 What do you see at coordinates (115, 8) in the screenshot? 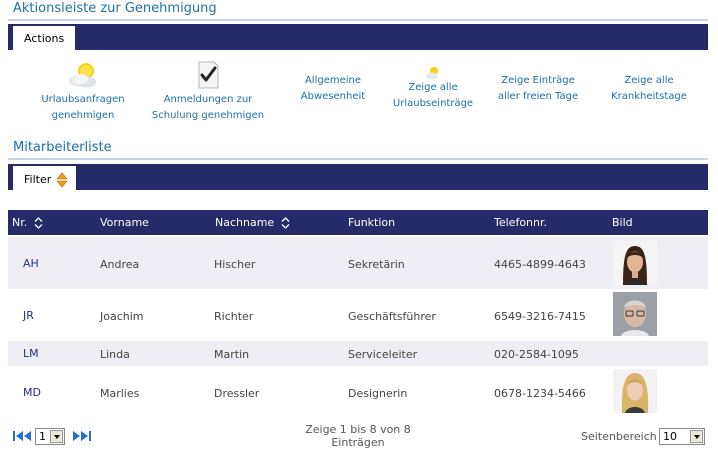
I see `approval-section-title: Aktionsleiste zur Genehmigung` at bounding box center [115, 8].